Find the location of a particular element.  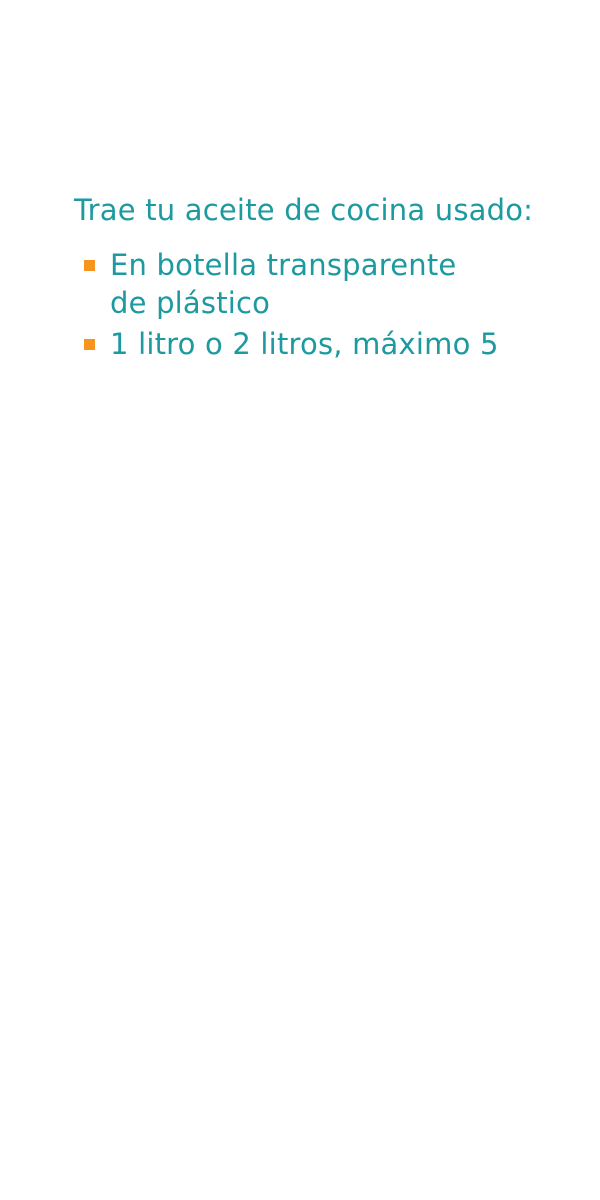

list-item: 1 litro o 2 litros, máximo 5 is located at coordinates (324, 344).